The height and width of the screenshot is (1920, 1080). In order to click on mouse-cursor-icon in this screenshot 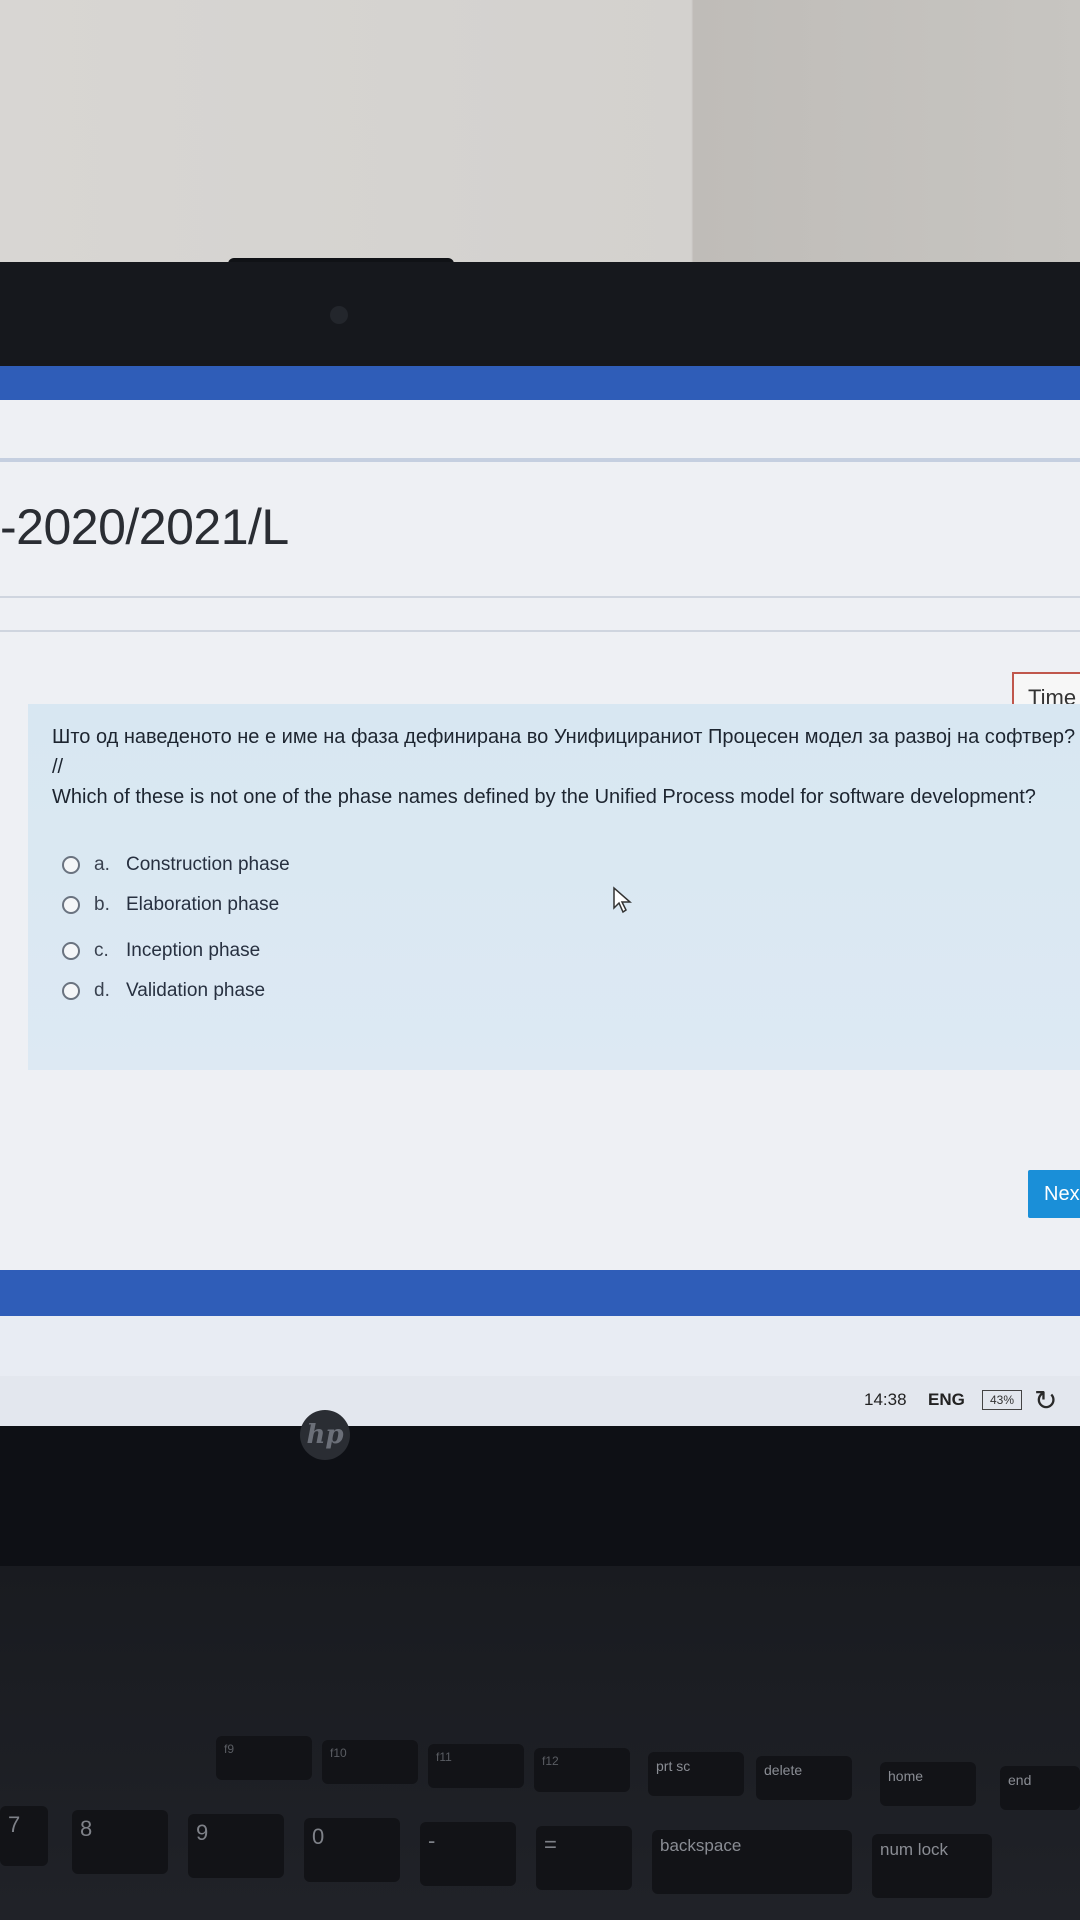, I will do `click(622, 900)`.